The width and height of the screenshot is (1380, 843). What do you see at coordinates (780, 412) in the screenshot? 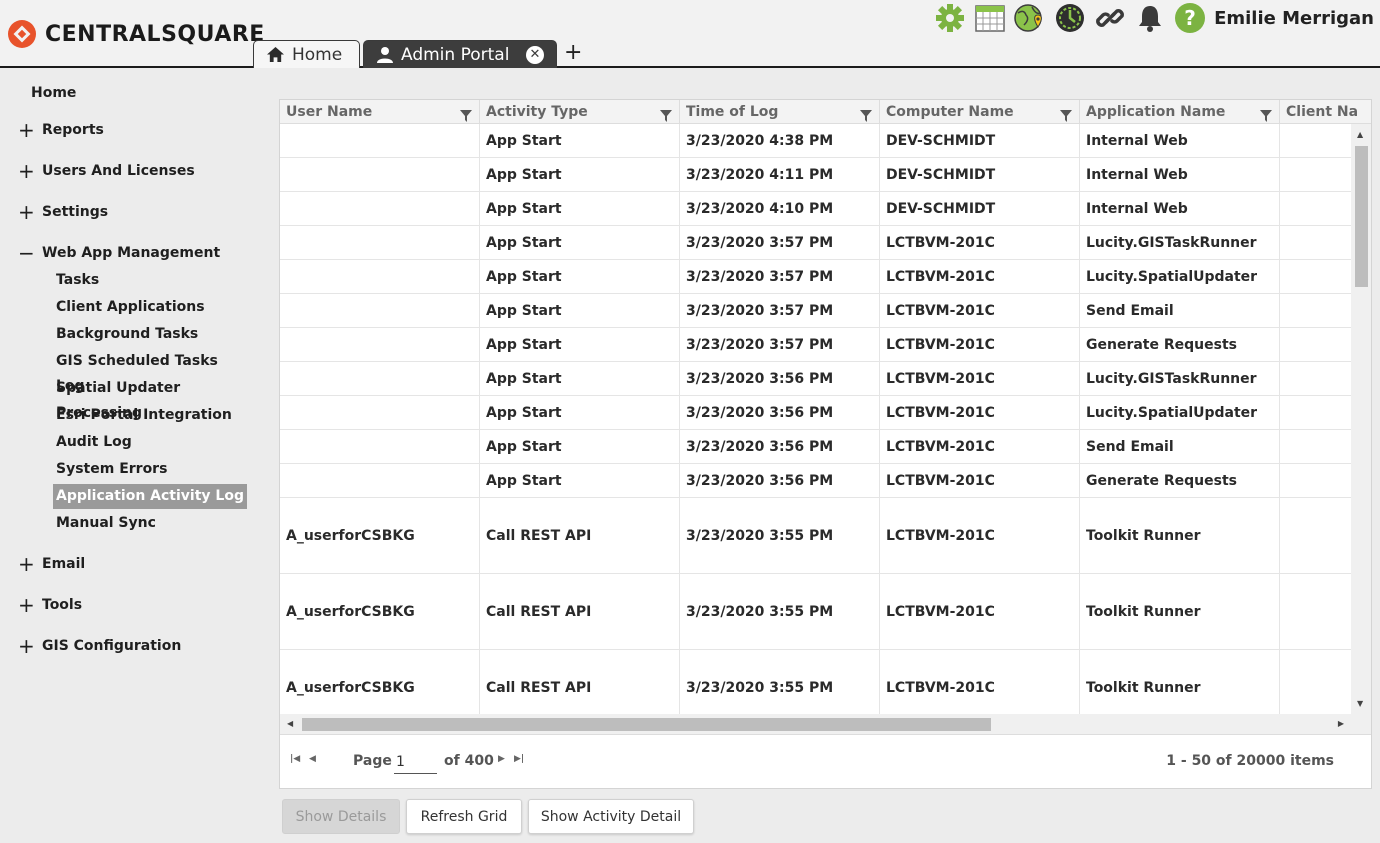
I see `table-cell: 3/23/2020 3:56 PM` at bounding box center [780, 412].